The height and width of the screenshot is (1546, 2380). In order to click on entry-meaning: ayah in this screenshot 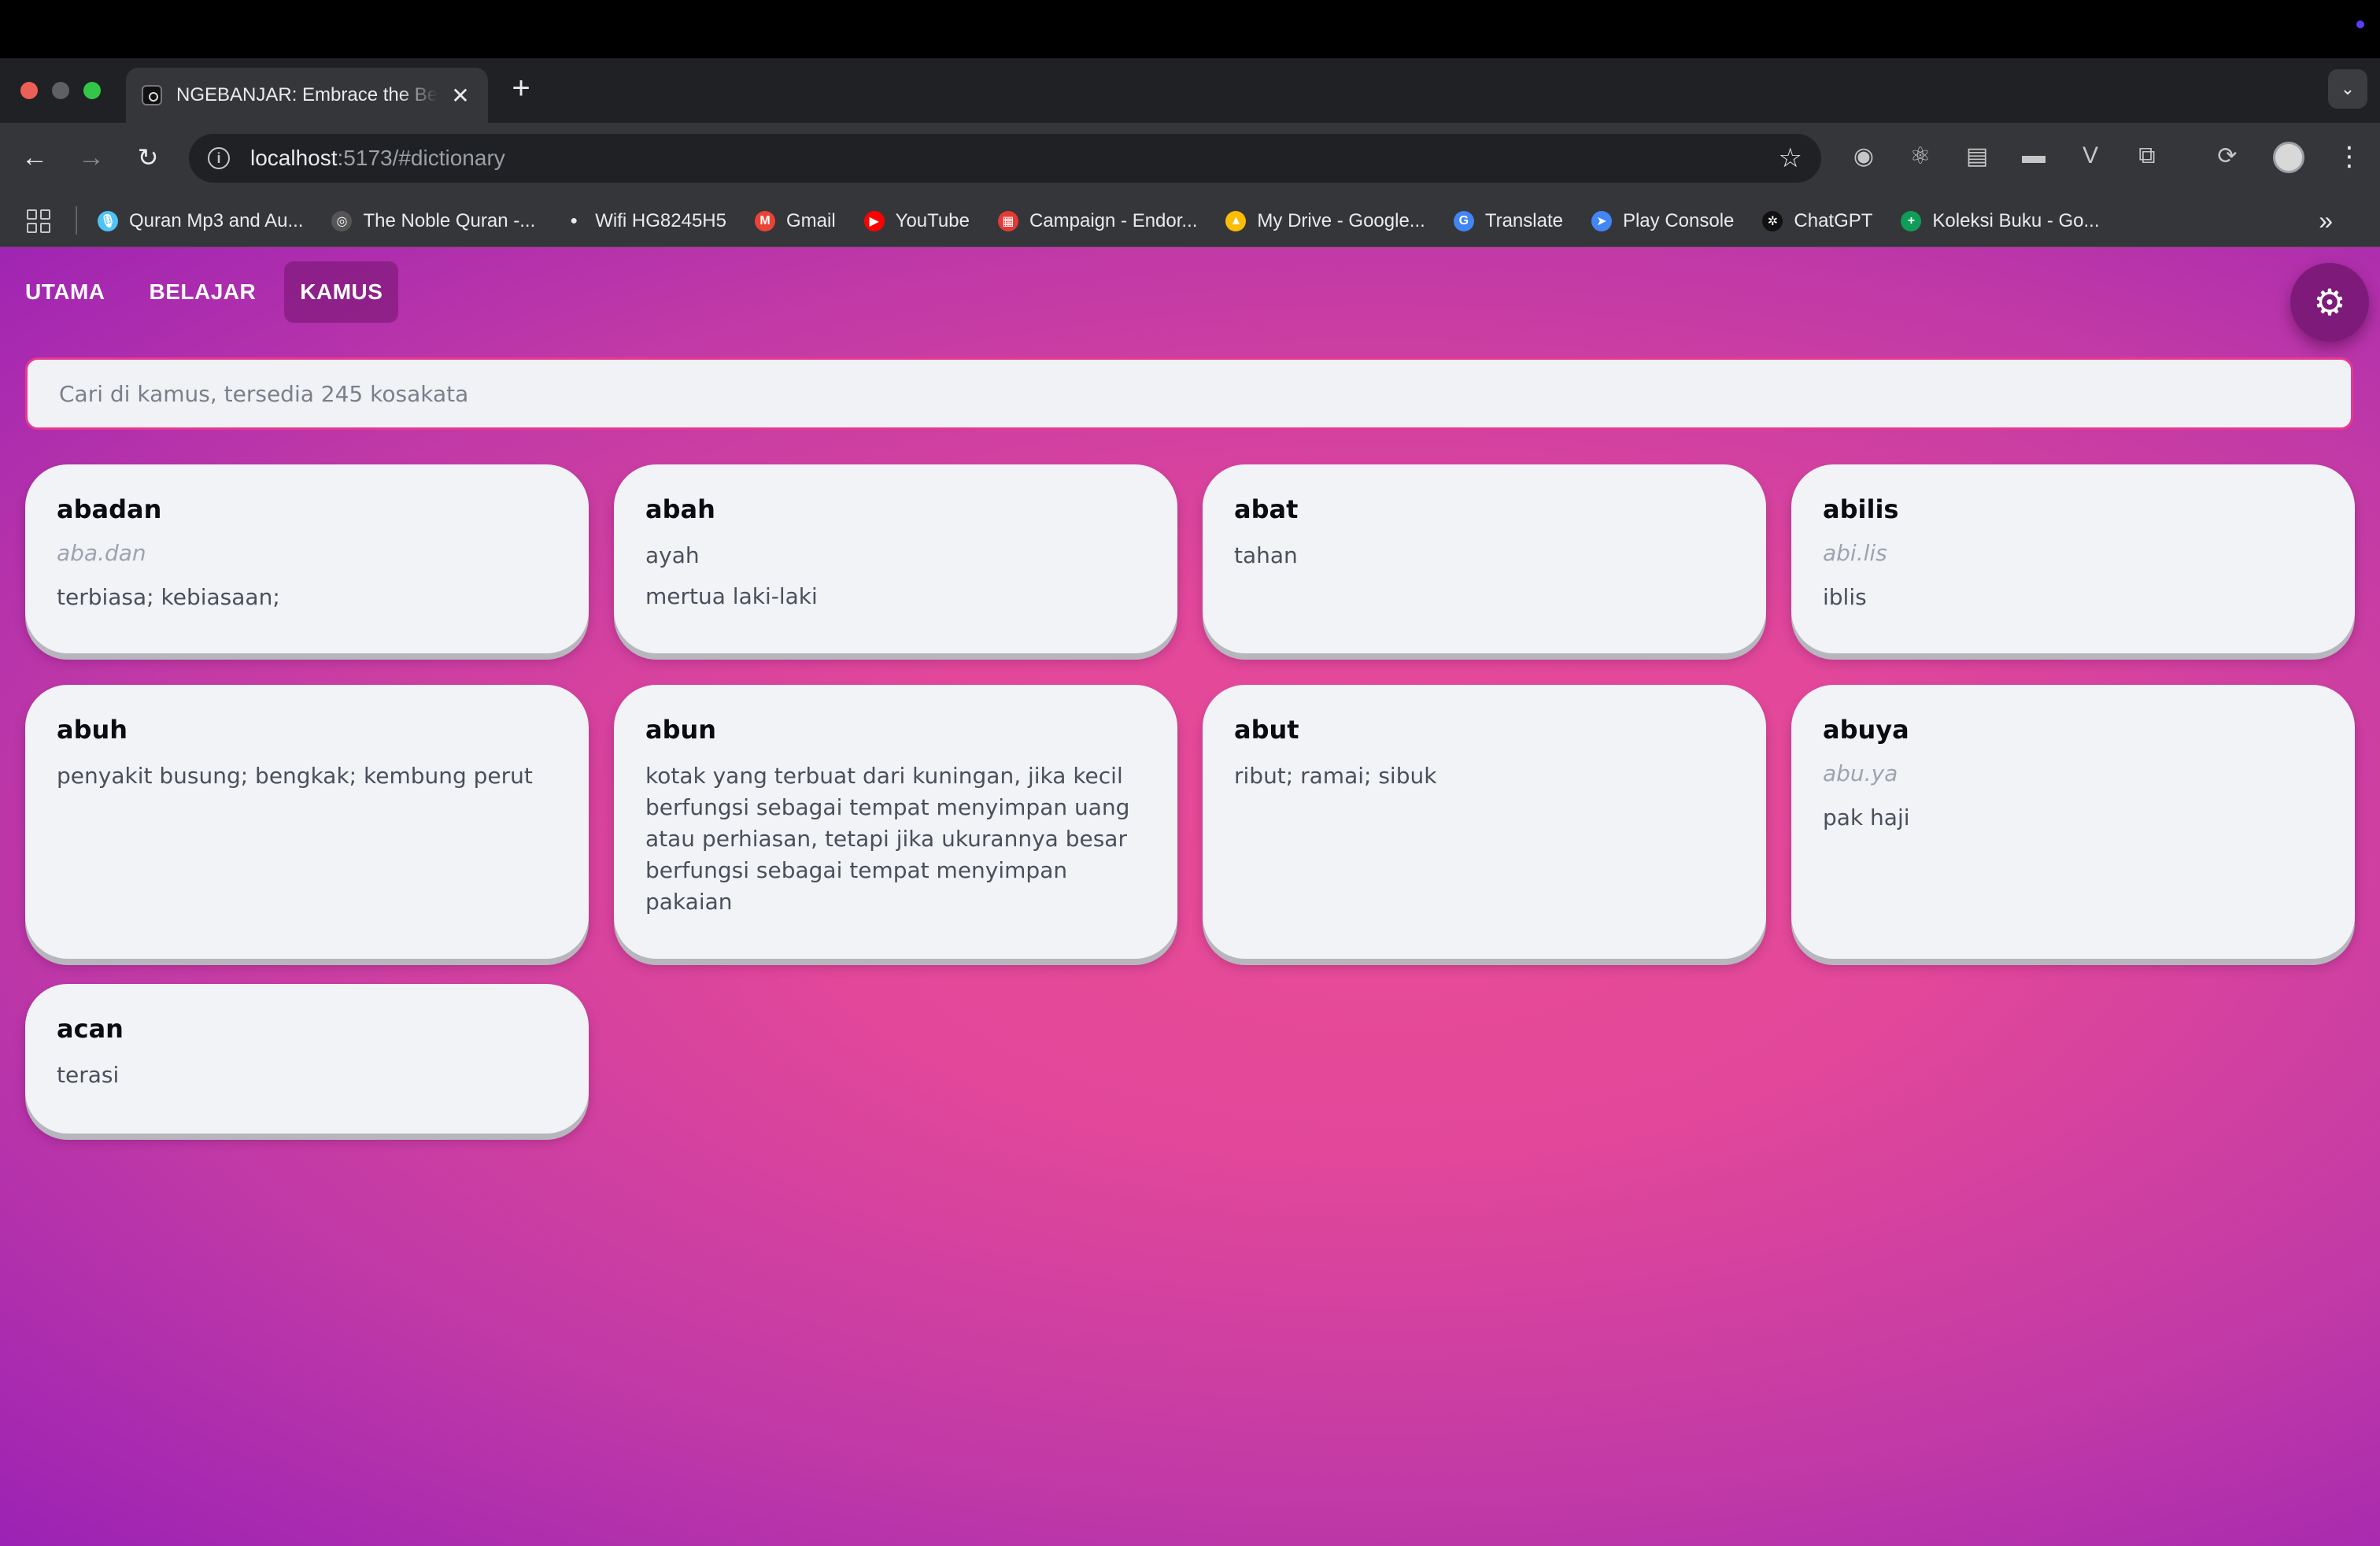, I will do `click(672, 555)`.